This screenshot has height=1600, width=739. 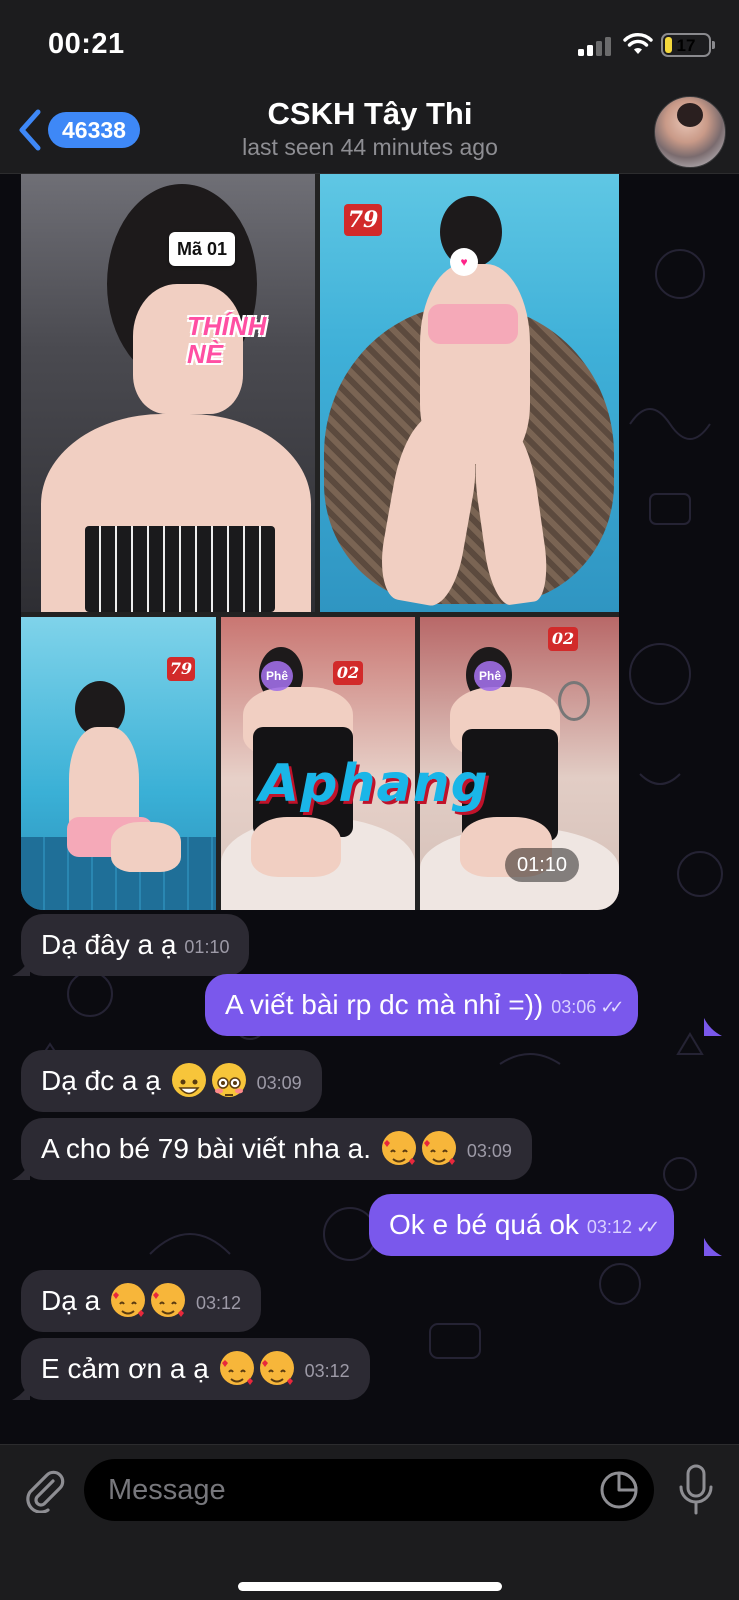 I want to click on chat-title: CSKH Tây Thi, so click(x=370, y=114).